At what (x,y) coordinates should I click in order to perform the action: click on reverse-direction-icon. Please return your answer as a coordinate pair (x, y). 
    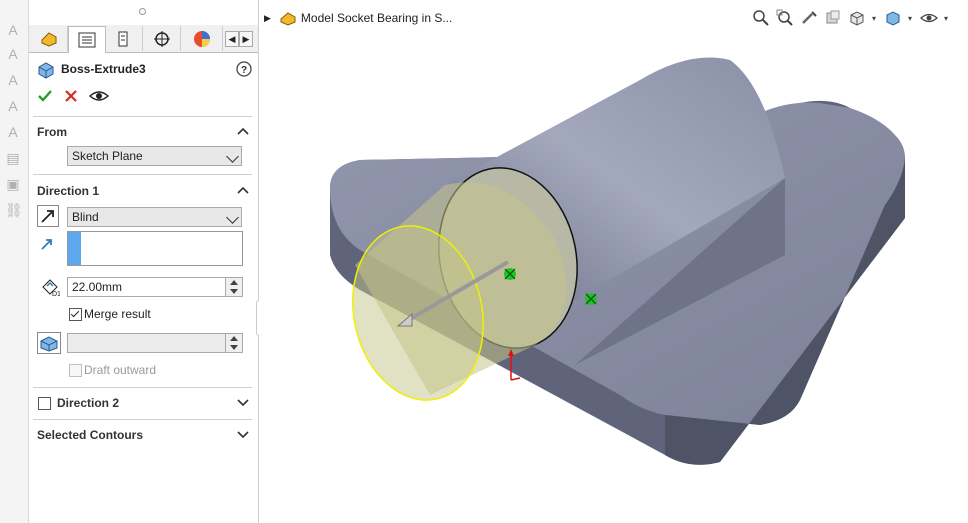
    Looking at the image, I should click on (47, 216).